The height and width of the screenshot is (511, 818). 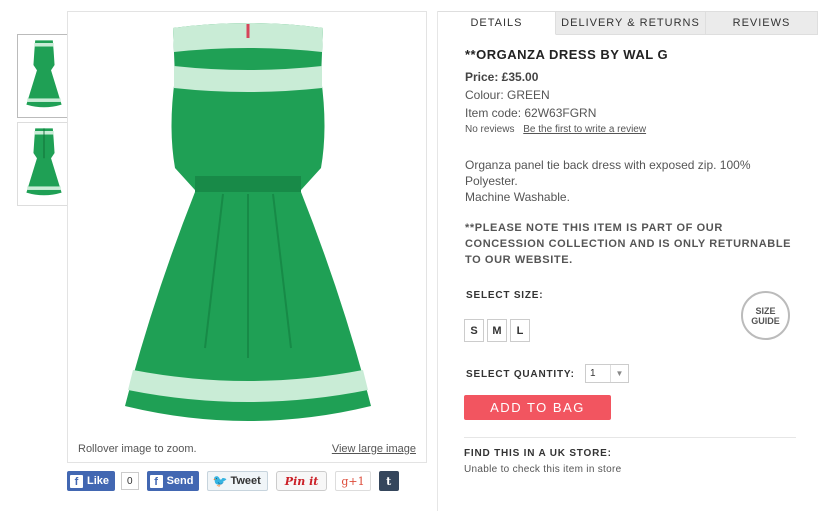 What do you see at coordinates (353, 481) in the screenshot?
I see `google-plus-button: g+1` at bounding box center [353, 481].